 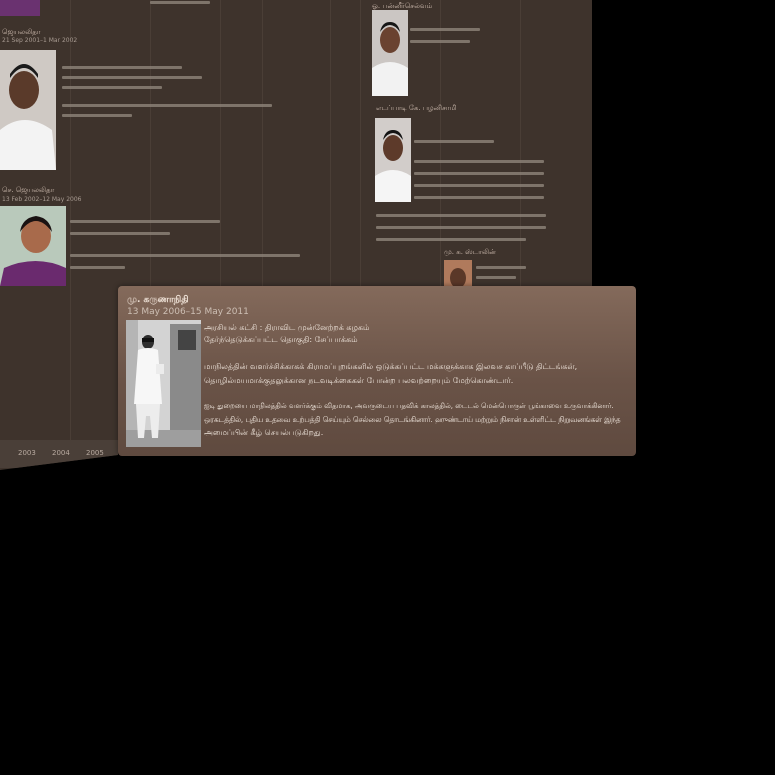 I want to click on popup-leader-photo, so click(x=163, y=383).